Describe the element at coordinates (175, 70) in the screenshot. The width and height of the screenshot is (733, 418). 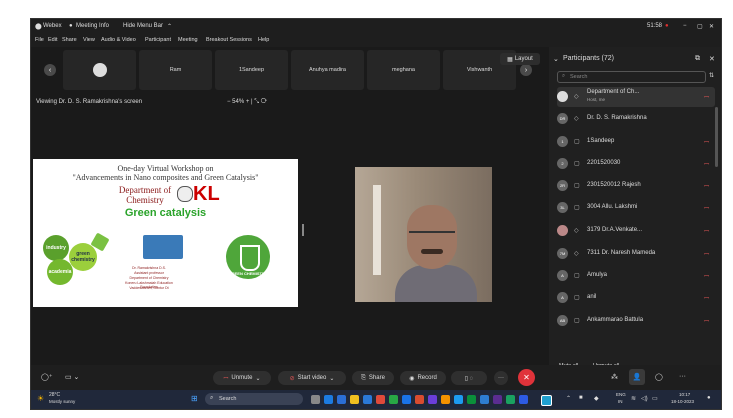
I see `participant-tile: Ram` at that location.